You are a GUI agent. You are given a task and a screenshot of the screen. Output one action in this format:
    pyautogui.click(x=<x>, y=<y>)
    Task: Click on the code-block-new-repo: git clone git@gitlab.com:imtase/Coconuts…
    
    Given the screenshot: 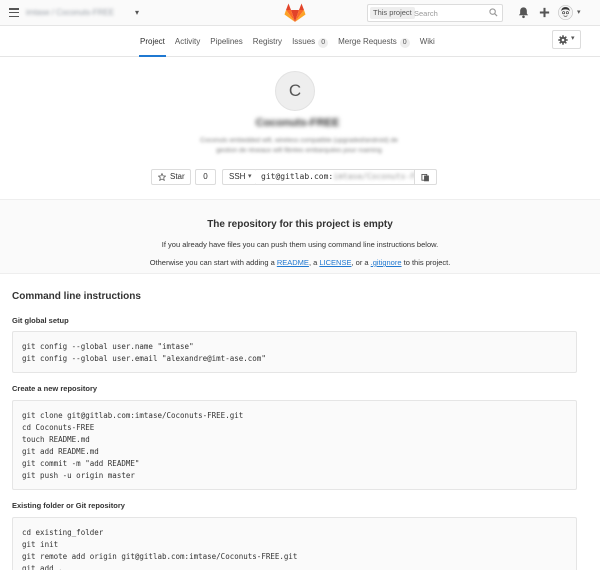 What is the action you would take?
    pyautogui.click(x=294, y=445)
    